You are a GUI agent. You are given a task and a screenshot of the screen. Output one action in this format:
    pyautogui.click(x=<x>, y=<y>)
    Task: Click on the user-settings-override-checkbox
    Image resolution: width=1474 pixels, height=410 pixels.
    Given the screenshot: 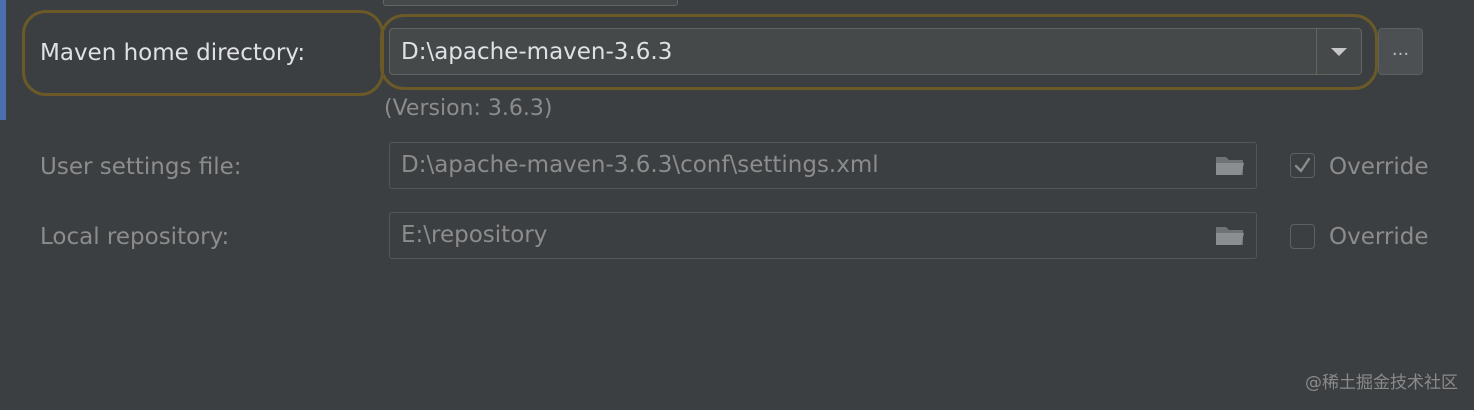 What is the action you would take?
    pyautogui.click(x=1302, y=165)
    